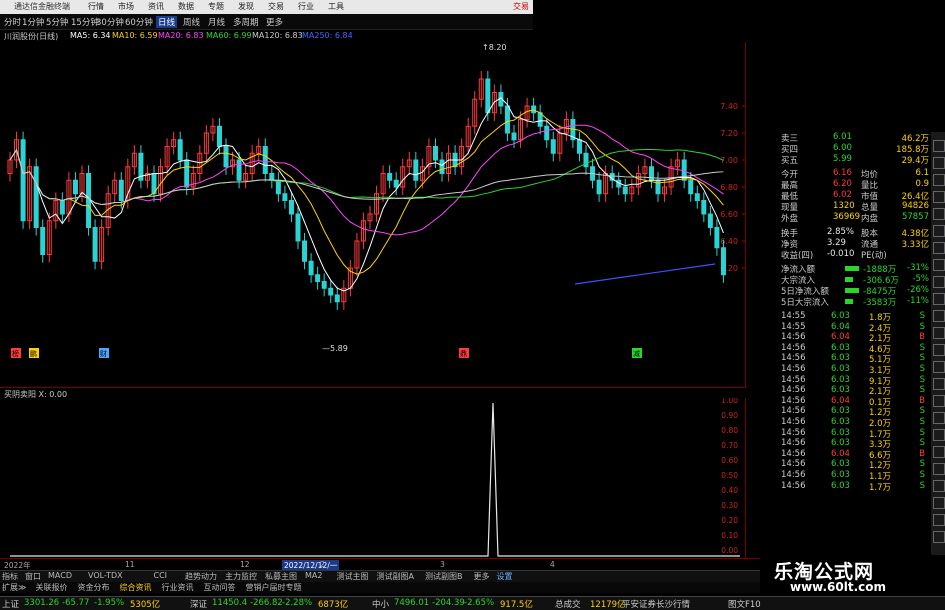 The height and width of the screenshot is (610, 945). Describe the element at coordinates (343, 6) in the screenshot. I see `menu-item-8: 工具` at that location.